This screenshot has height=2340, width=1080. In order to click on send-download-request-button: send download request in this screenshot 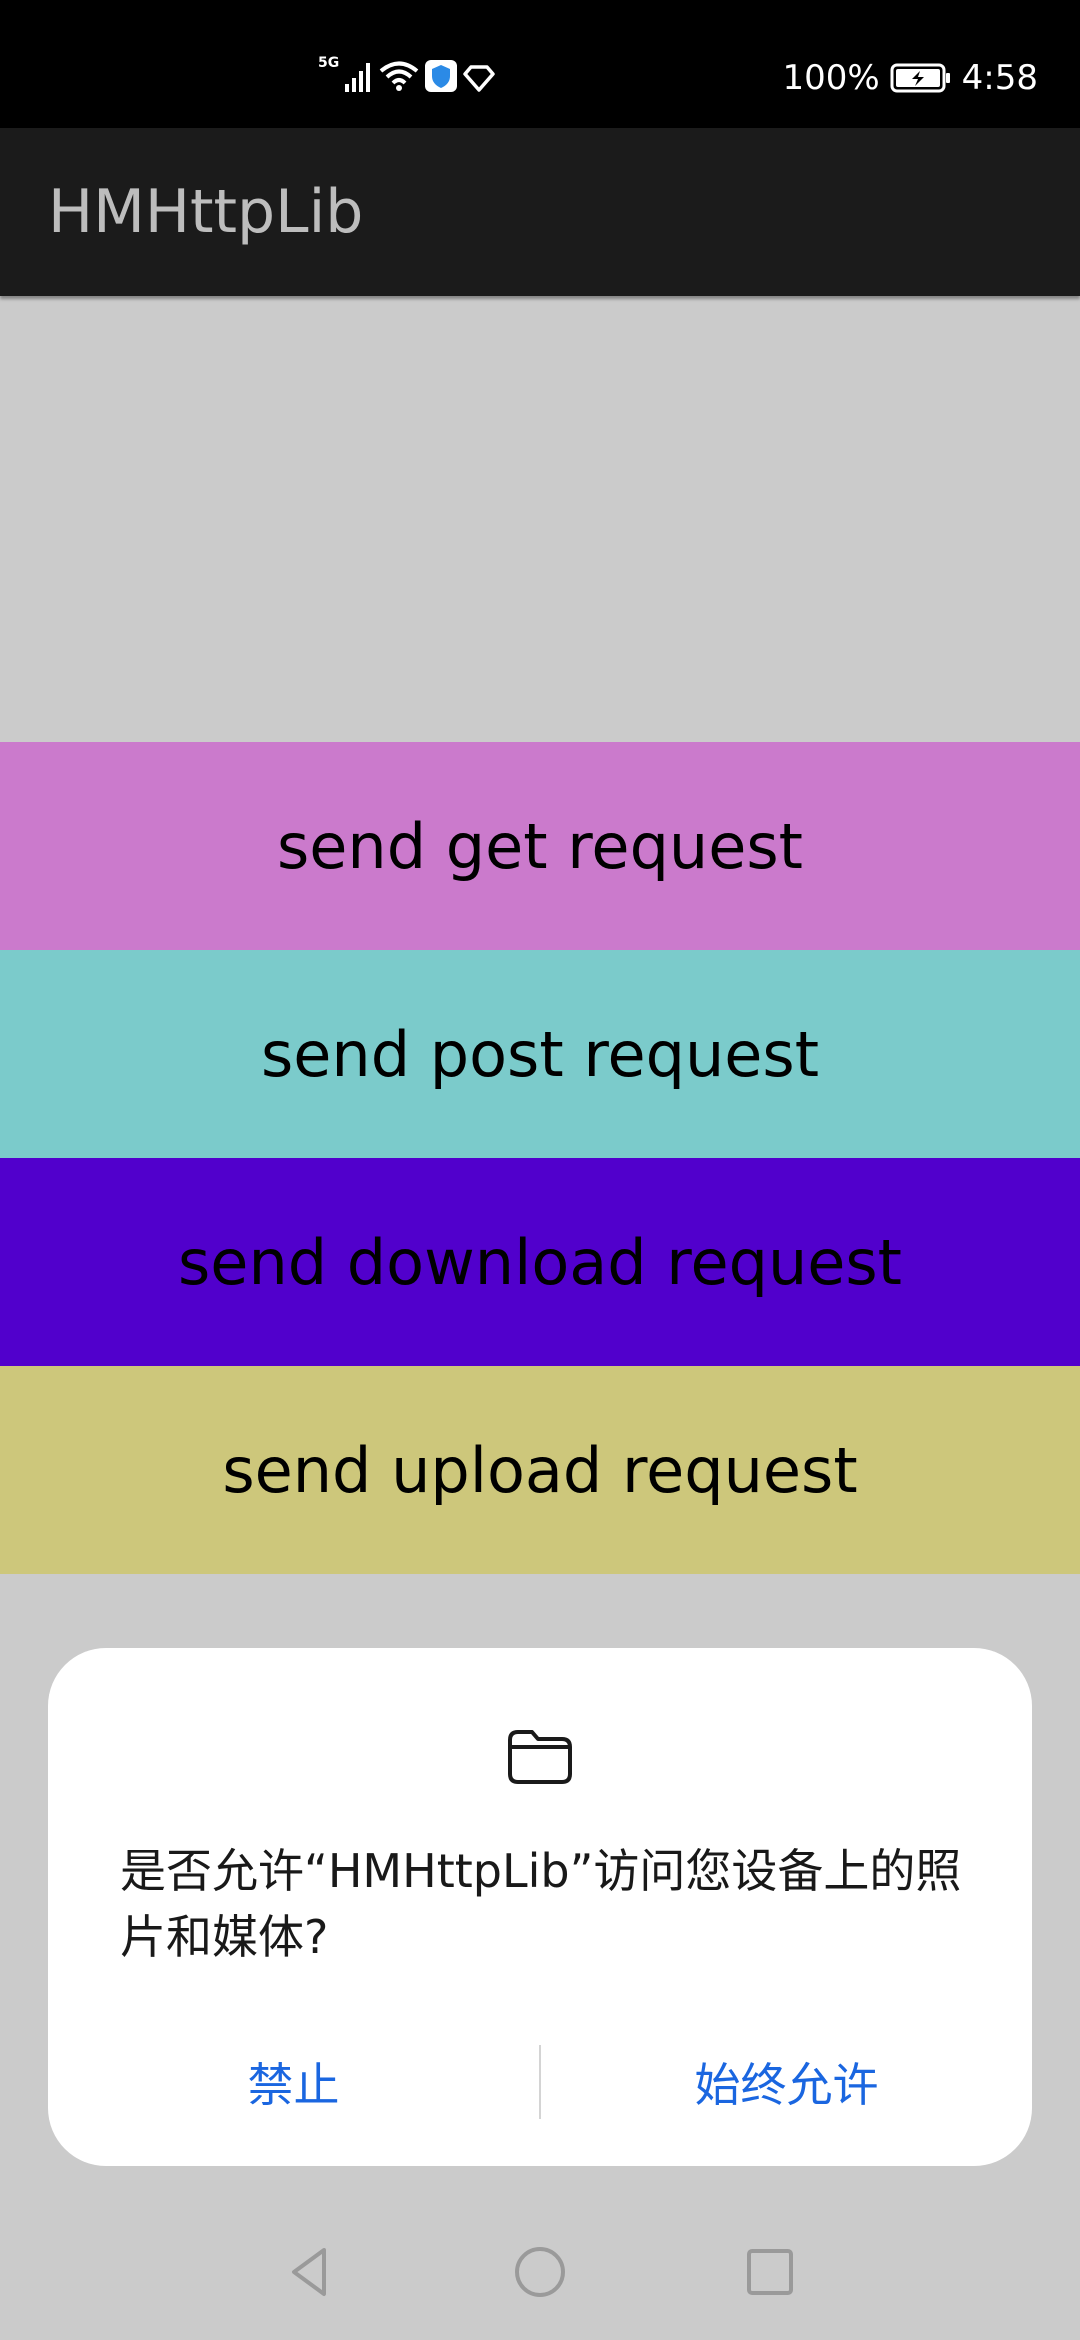, I will do `click(540, 1262)`.